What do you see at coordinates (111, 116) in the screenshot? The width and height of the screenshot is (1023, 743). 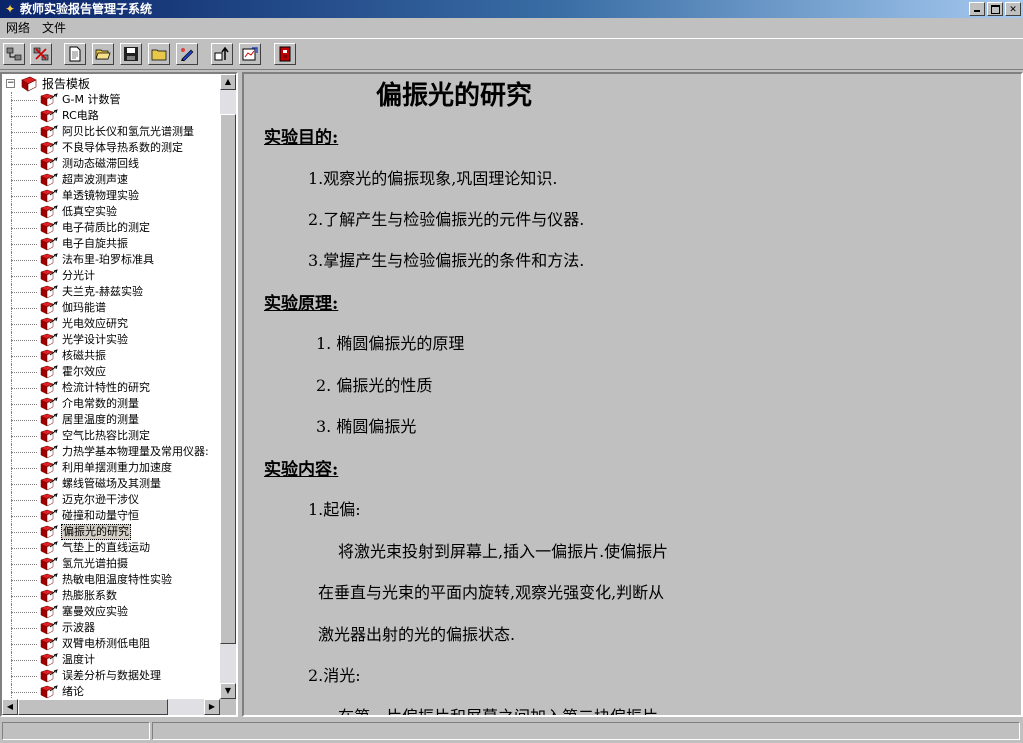 I see `tree-item: RC电路` at bounding box center [111, 116].